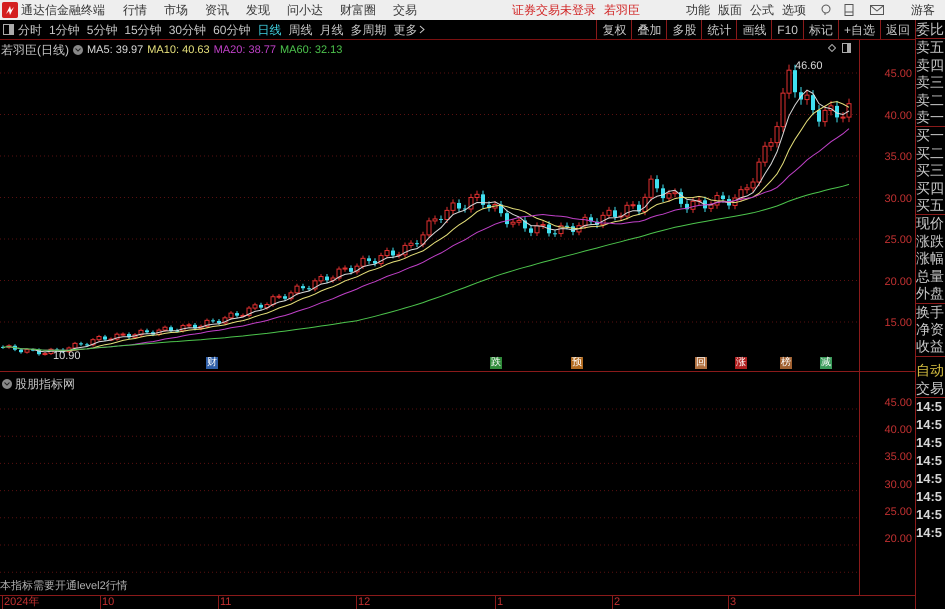 The height and width of the screenshot is (609, 945). What do you see at coordinates (930, 277) in the screenshot?
I see `quote-label: 总量` at bounding box center [930, 277].